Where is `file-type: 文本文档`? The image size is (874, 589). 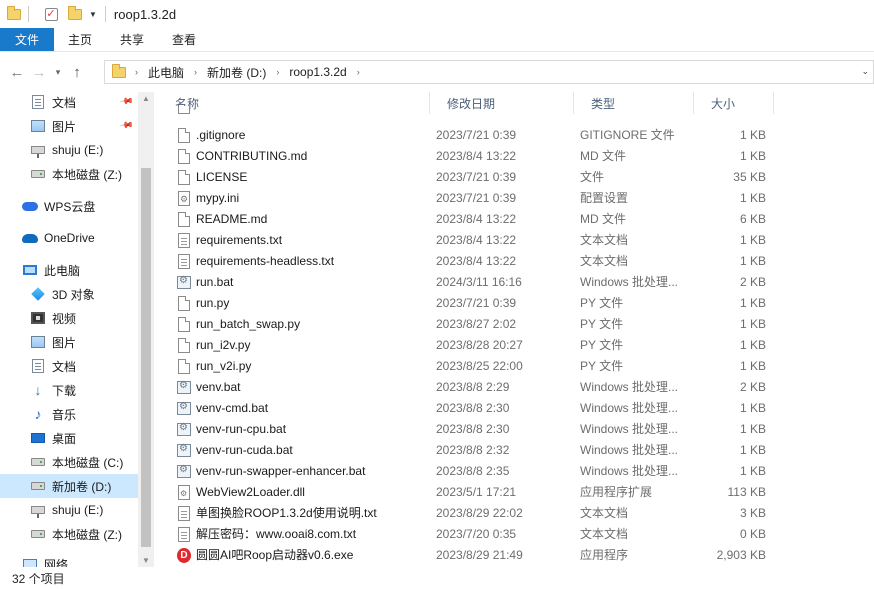
file-type: 文本文档 is located at coordinates (604, 513).